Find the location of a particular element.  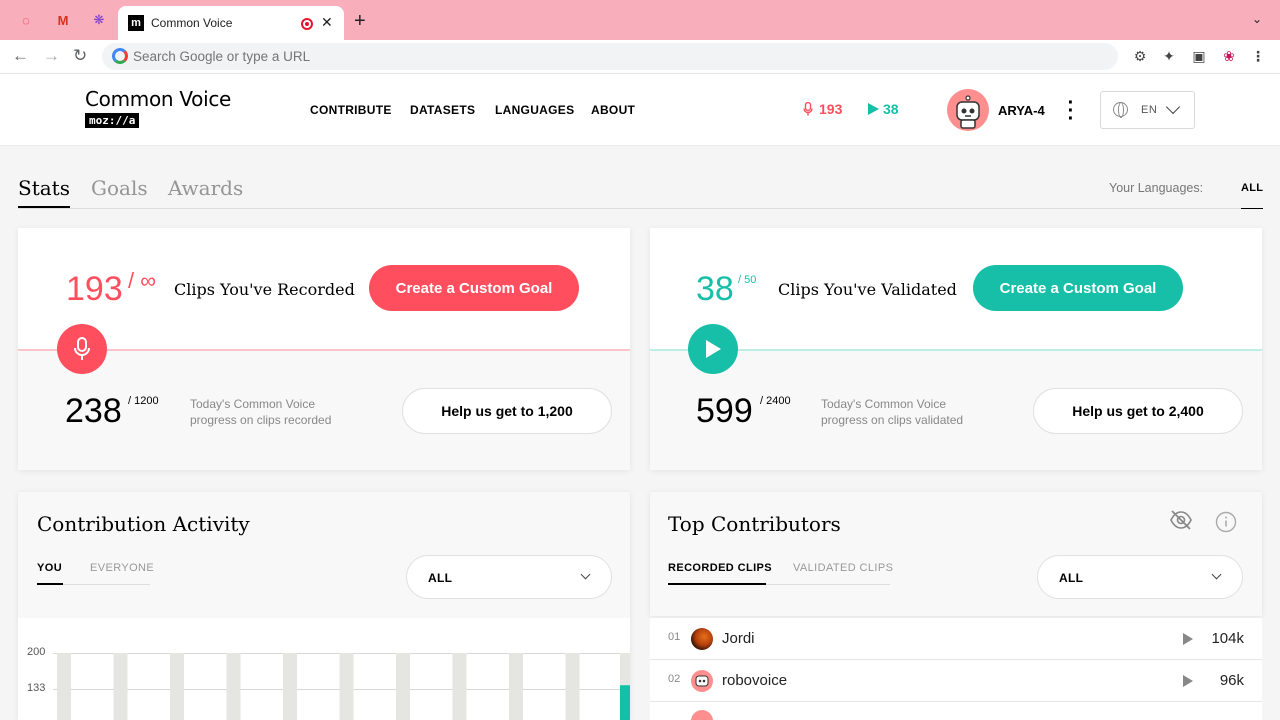

hide-eye-icon is located at coordinates (1181, 520).